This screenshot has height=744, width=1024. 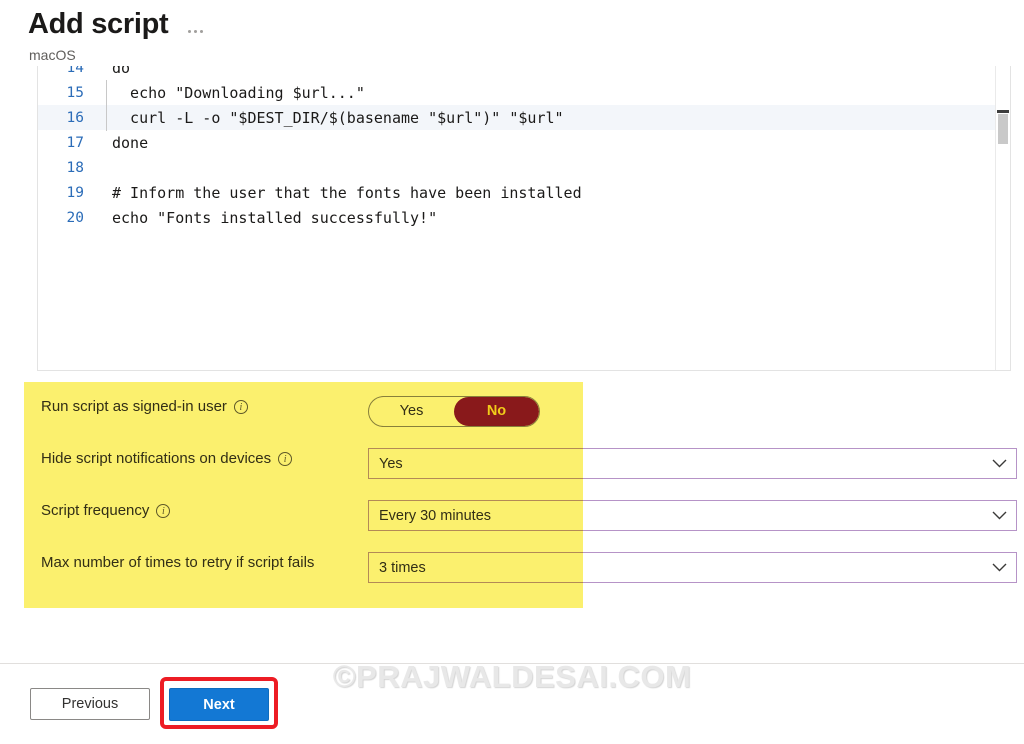 I want to click on label-text: Run script as signed-in user, so click(x=134, y=406).